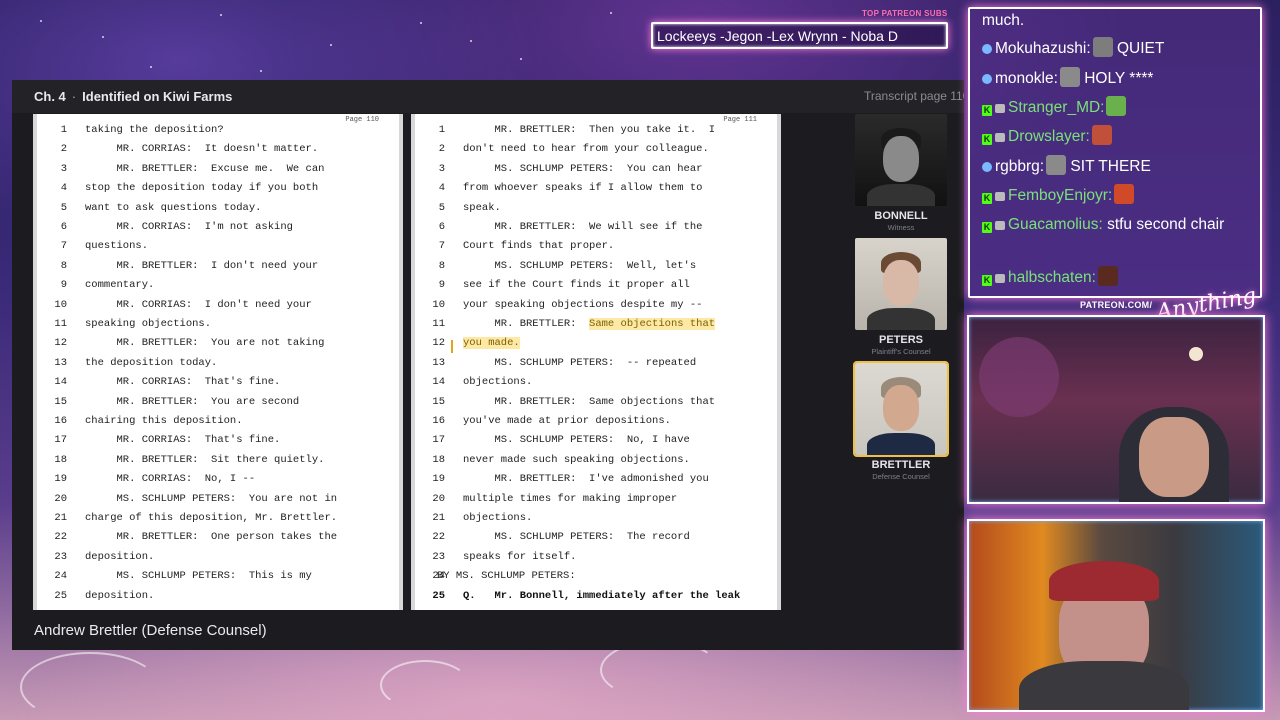 This screenshot has width=1280, height=720. I want to click on transcript-line: 5 want to ask questions today., so click(218, 211).